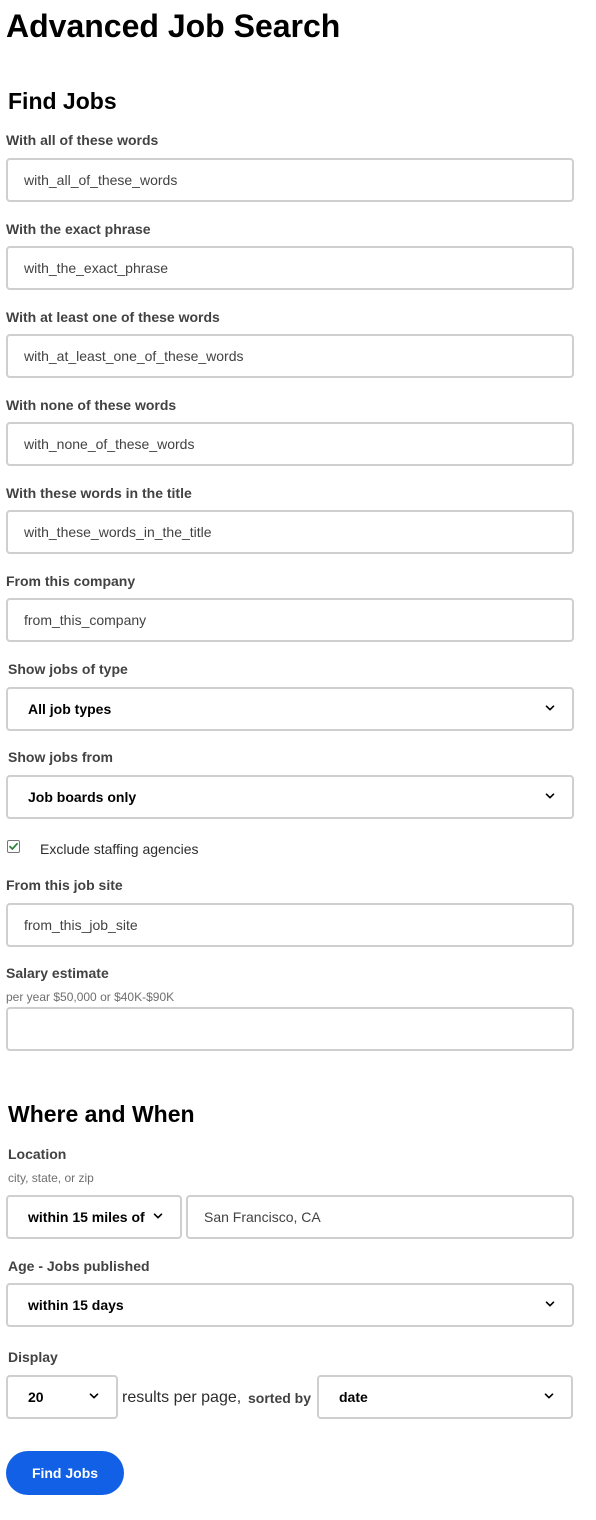  What do you see at coordinates (173, 26) in the screenshot?
I see `page-title: Advanced Job Search` at bounding box center [173, 26].